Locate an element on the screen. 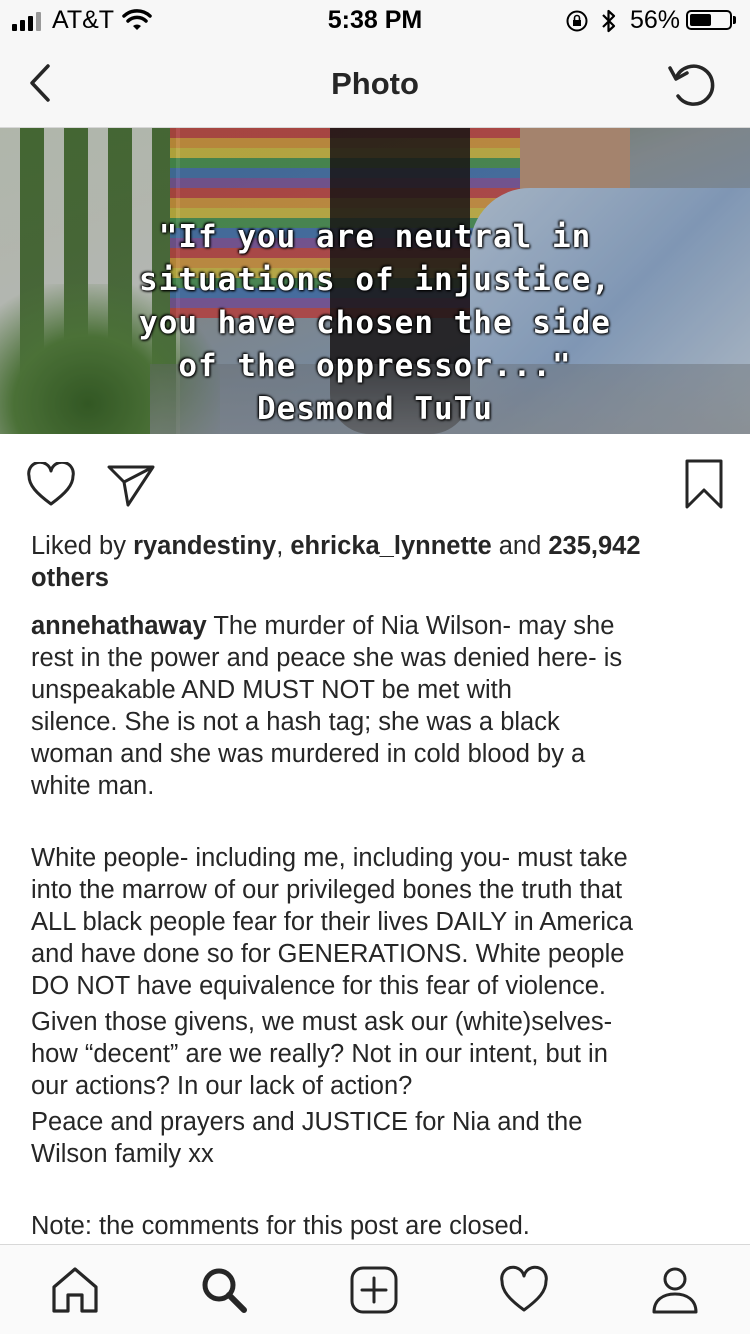 The height and width of the screenshot is (1334, 750). likes-and: and is located at coordinates (520, 546).